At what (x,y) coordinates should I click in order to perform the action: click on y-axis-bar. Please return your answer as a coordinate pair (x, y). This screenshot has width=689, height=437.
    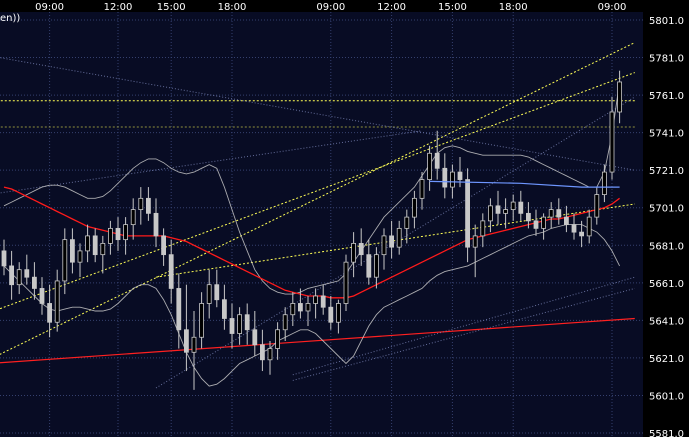
    Looking at the image, I should click on (666, 218).